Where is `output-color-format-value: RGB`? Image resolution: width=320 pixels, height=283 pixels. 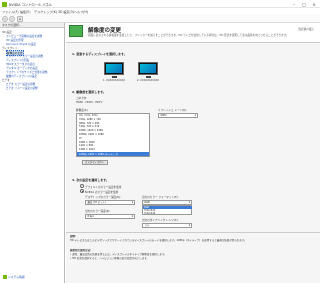 output-color-format-value: RGB is located at coordinates (147, 202).